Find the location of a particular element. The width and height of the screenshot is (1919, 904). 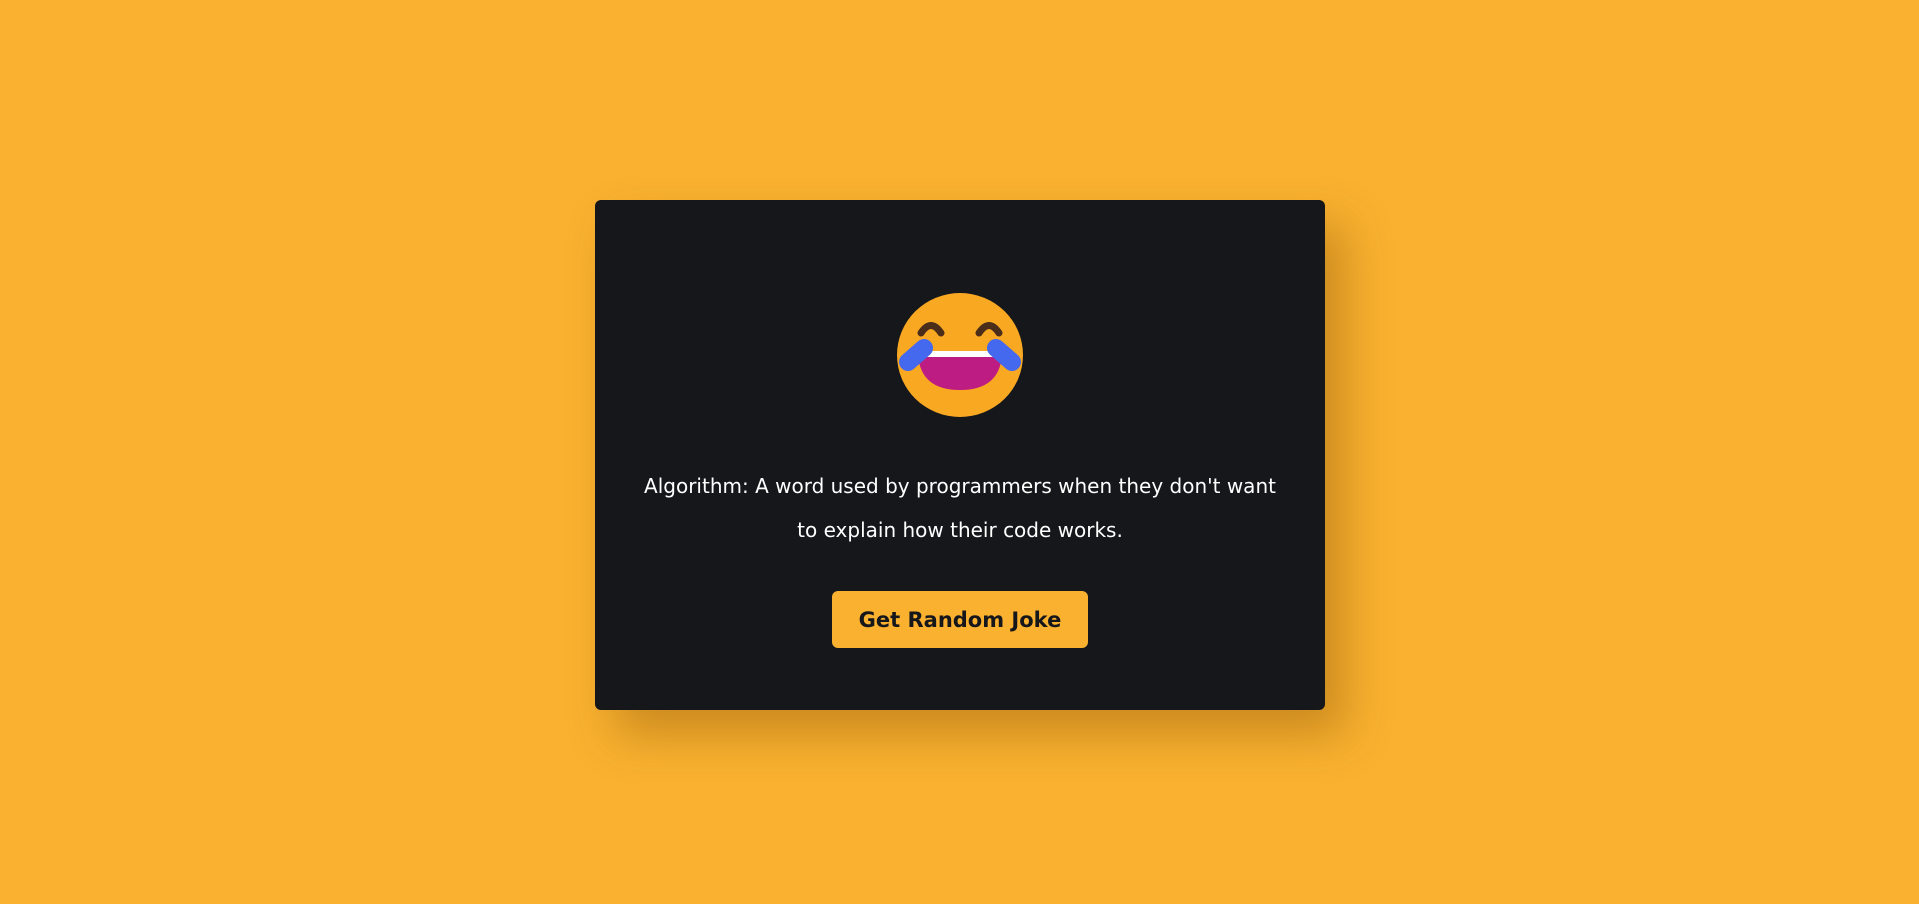

laughing-tears-emoji-icon is located at coordinates (960, 355).